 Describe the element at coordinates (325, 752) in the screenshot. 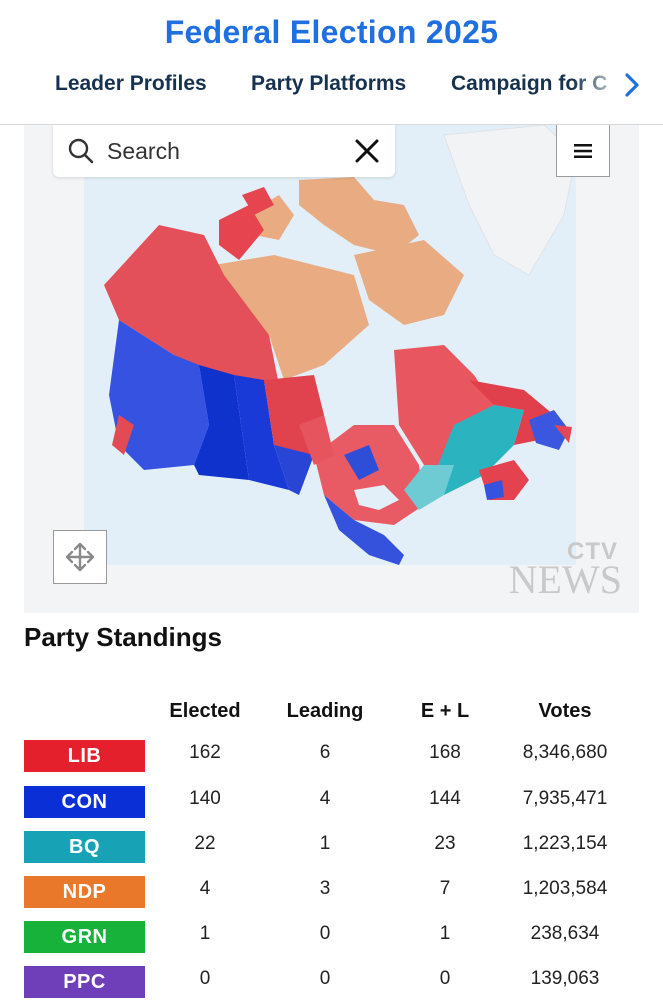

I see `cell-leading: 6` at that location.